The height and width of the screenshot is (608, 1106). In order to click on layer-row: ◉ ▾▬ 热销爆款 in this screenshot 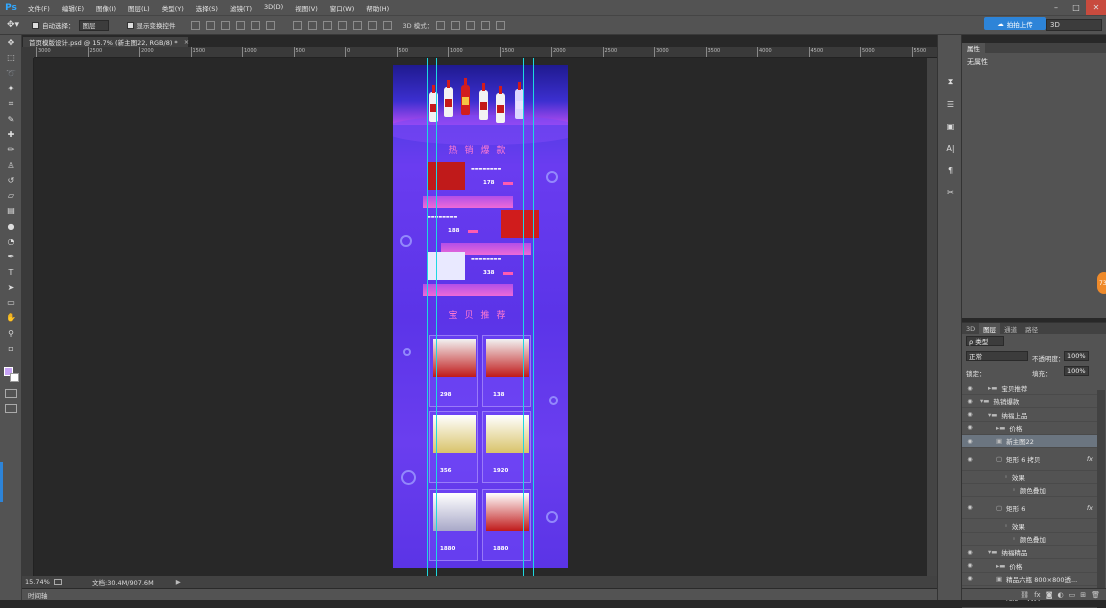, I will do `click(1029, 402)`.